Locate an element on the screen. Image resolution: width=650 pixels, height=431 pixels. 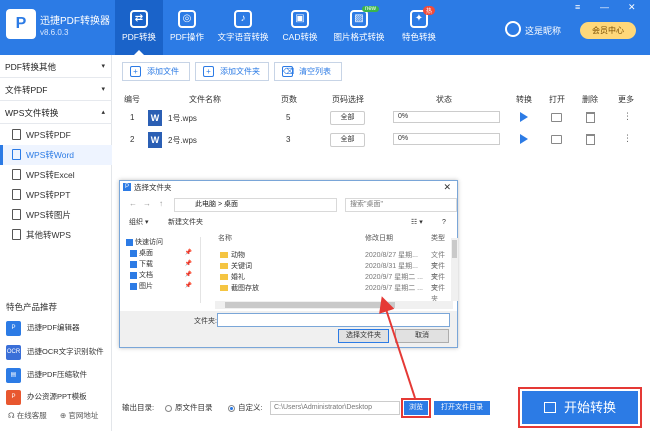
start-convert-button: 开始转换 is located at coordinates (580, 407).